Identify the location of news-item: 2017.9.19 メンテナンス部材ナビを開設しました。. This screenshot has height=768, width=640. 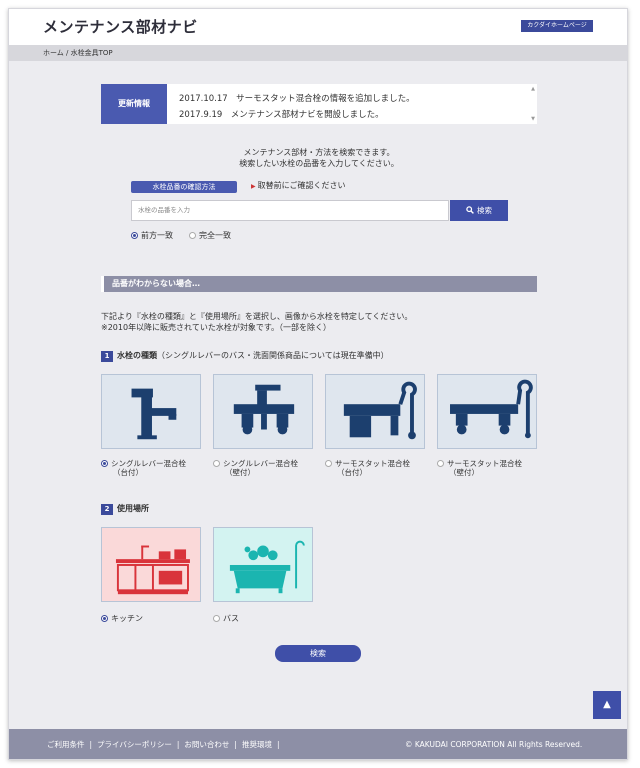
(281, 115).